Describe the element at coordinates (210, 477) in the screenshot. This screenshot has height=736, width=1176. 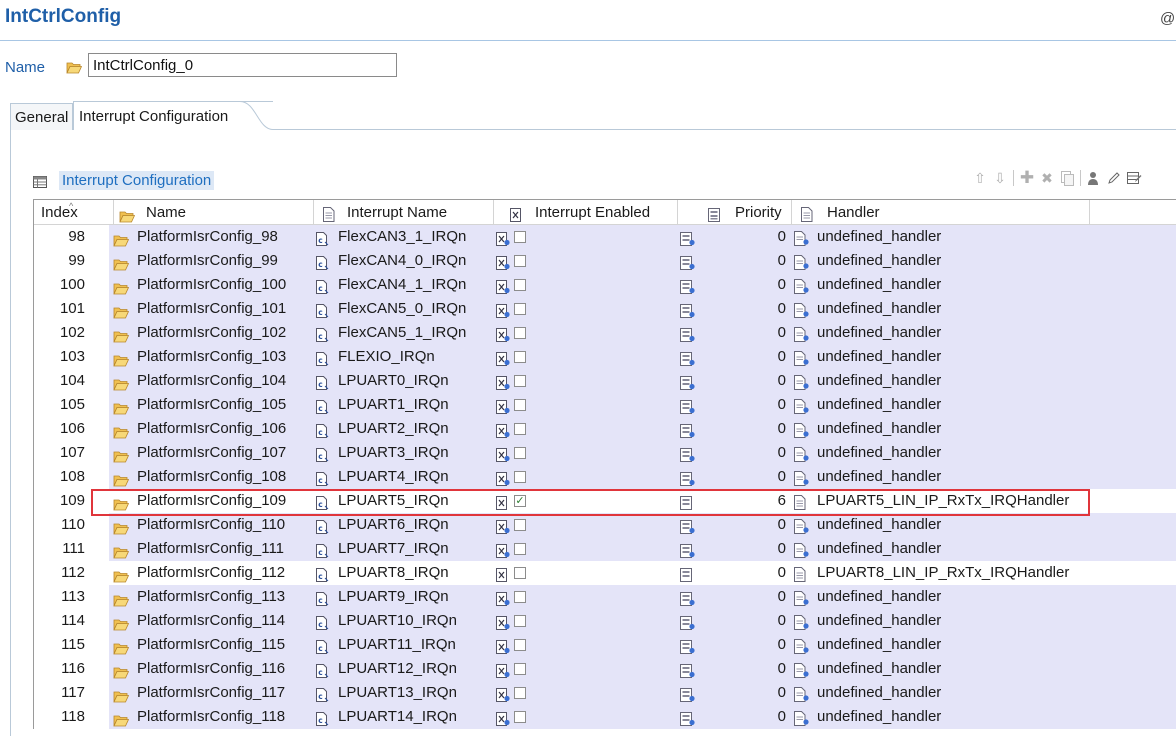
I see `cell-name: PlatformIsrConfig_108` at that location.